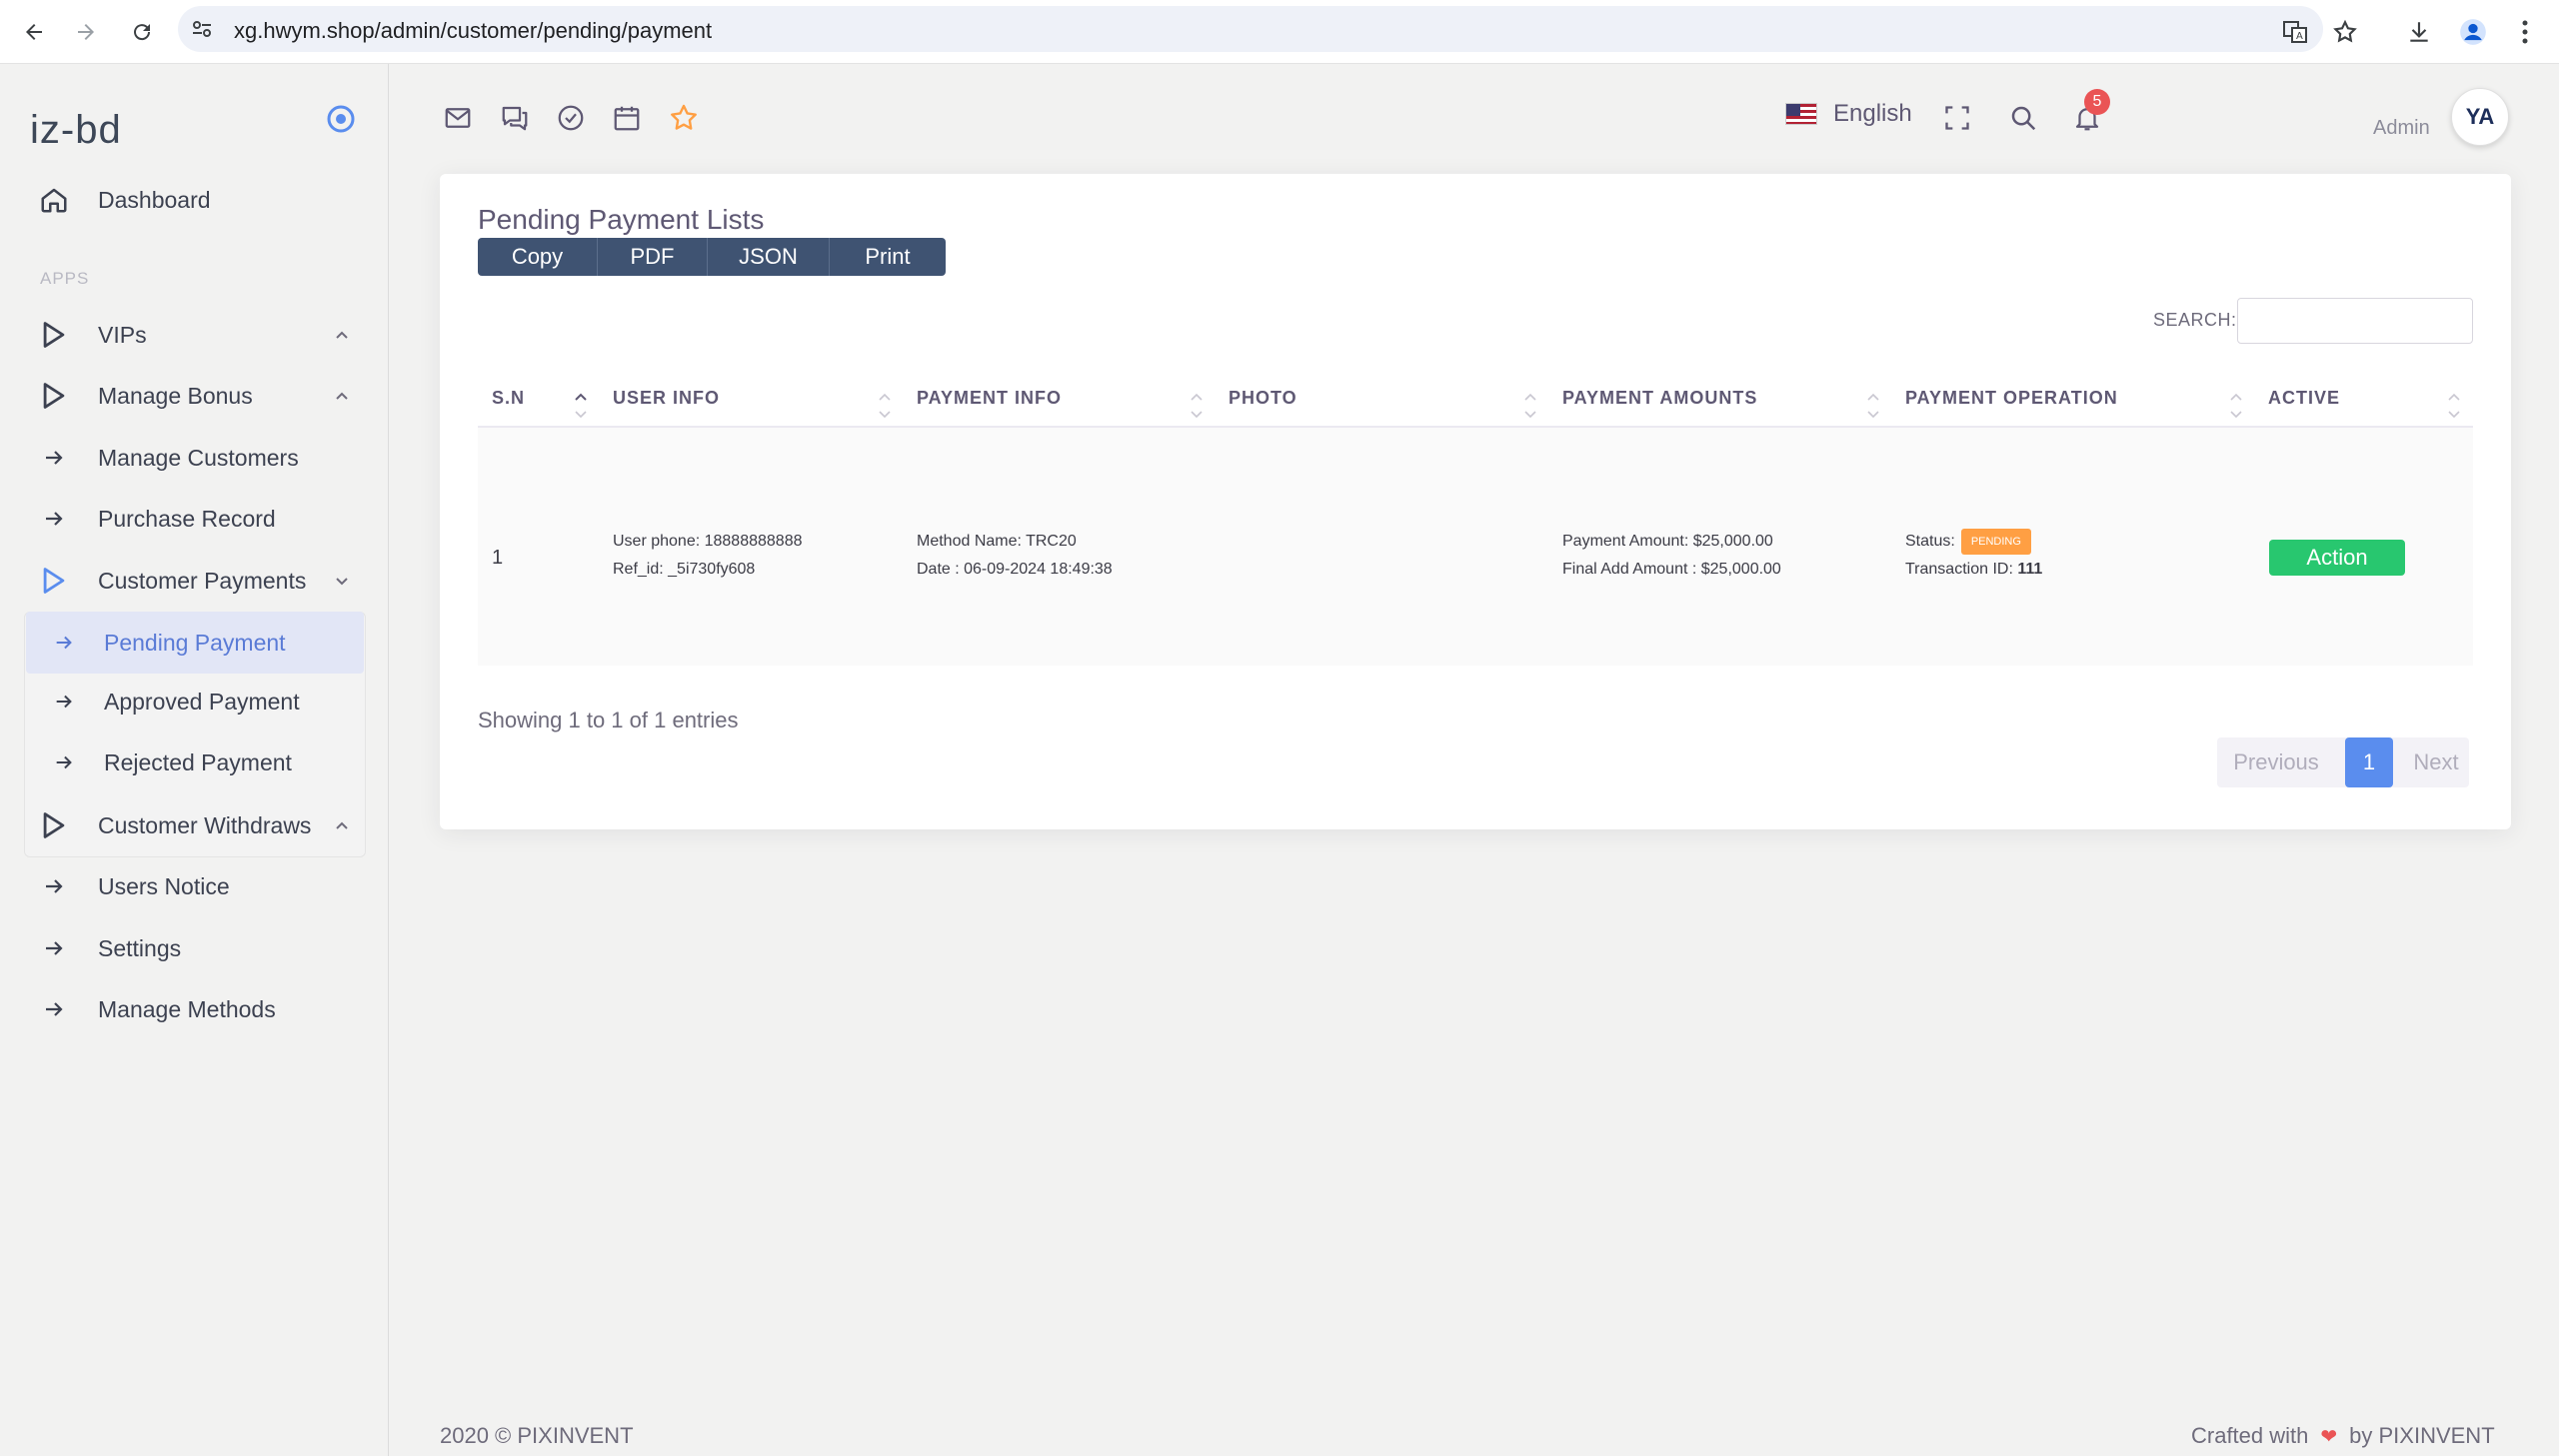 The height and width of the screenshot is (1456, 2559). What do you see at coordinates (769, 257) in the screenshot?
I see `json-button: JSON` at bounding box center [769, 257].